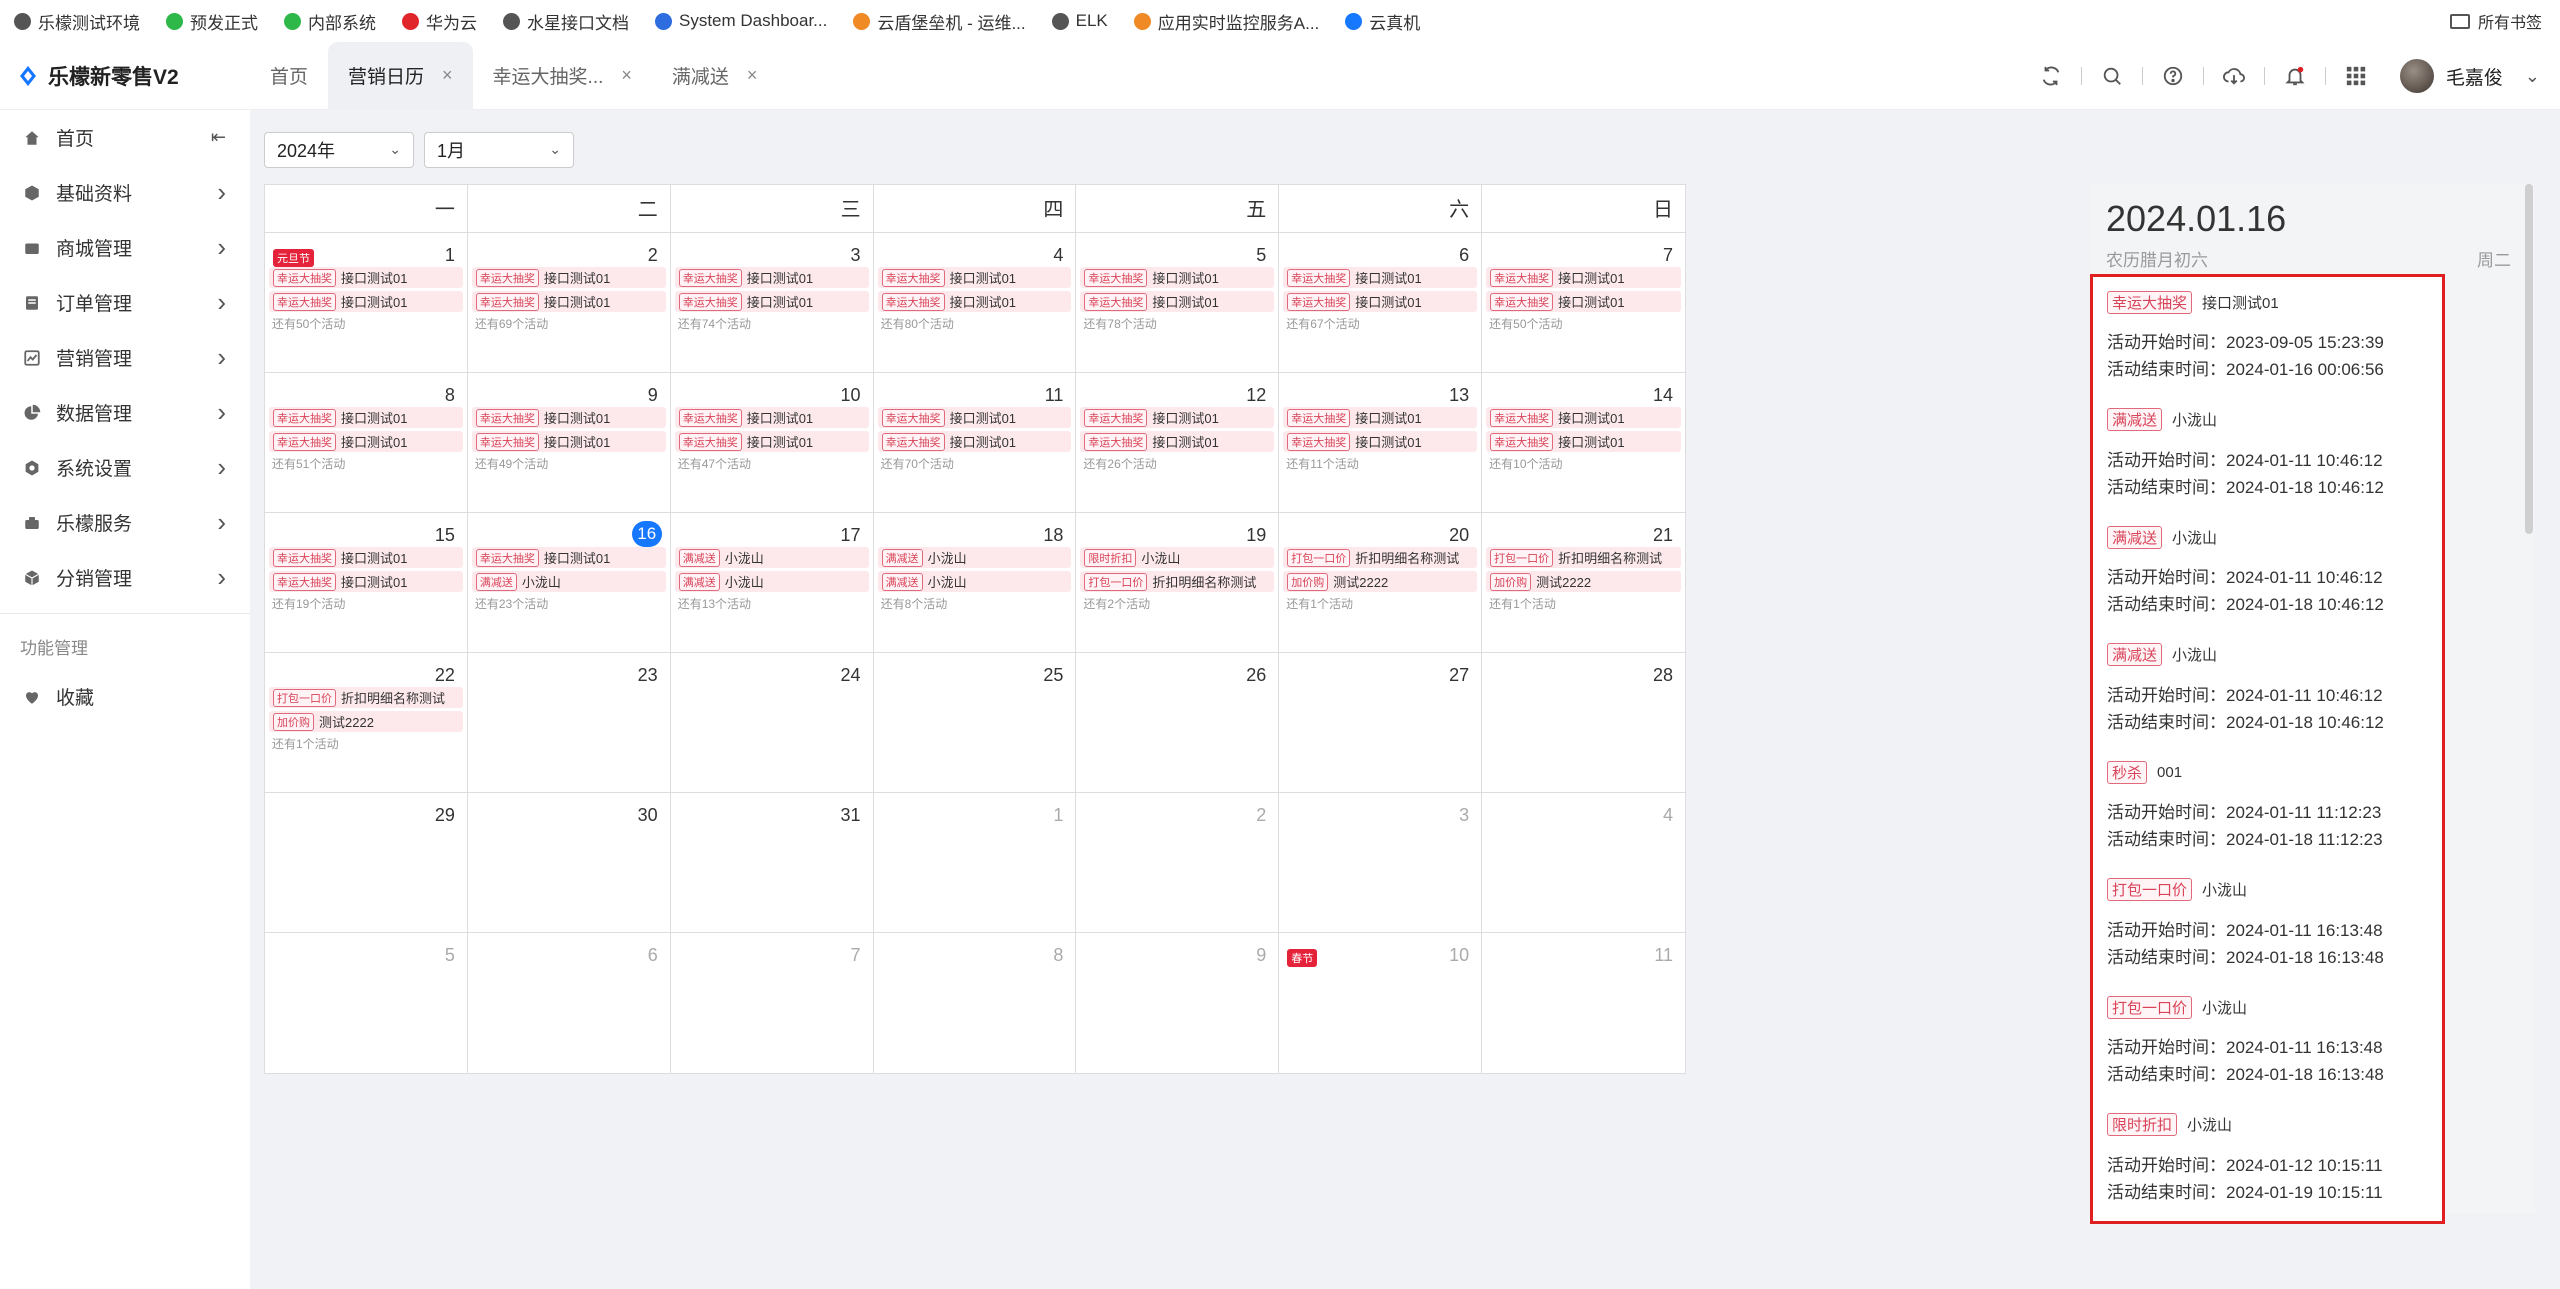 This screenshot has width=2560, height=1289. I want to click on bookmark-item: 华为云, so click(439, 21).